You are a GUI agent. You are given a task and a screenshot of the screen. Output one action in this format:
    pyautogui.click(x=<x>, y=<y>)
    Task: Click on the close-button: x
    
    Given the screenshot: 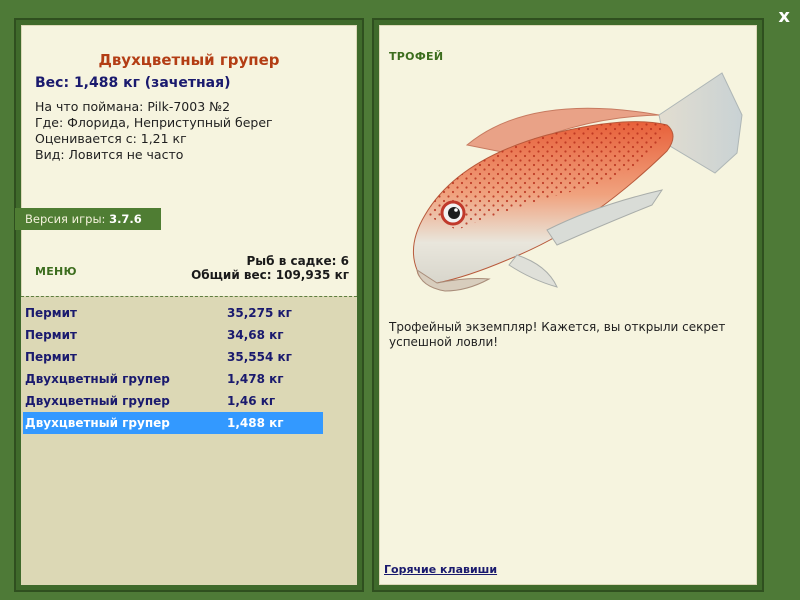 What is the action you would take?
    pyautogui.click(x=784, y=16)
    